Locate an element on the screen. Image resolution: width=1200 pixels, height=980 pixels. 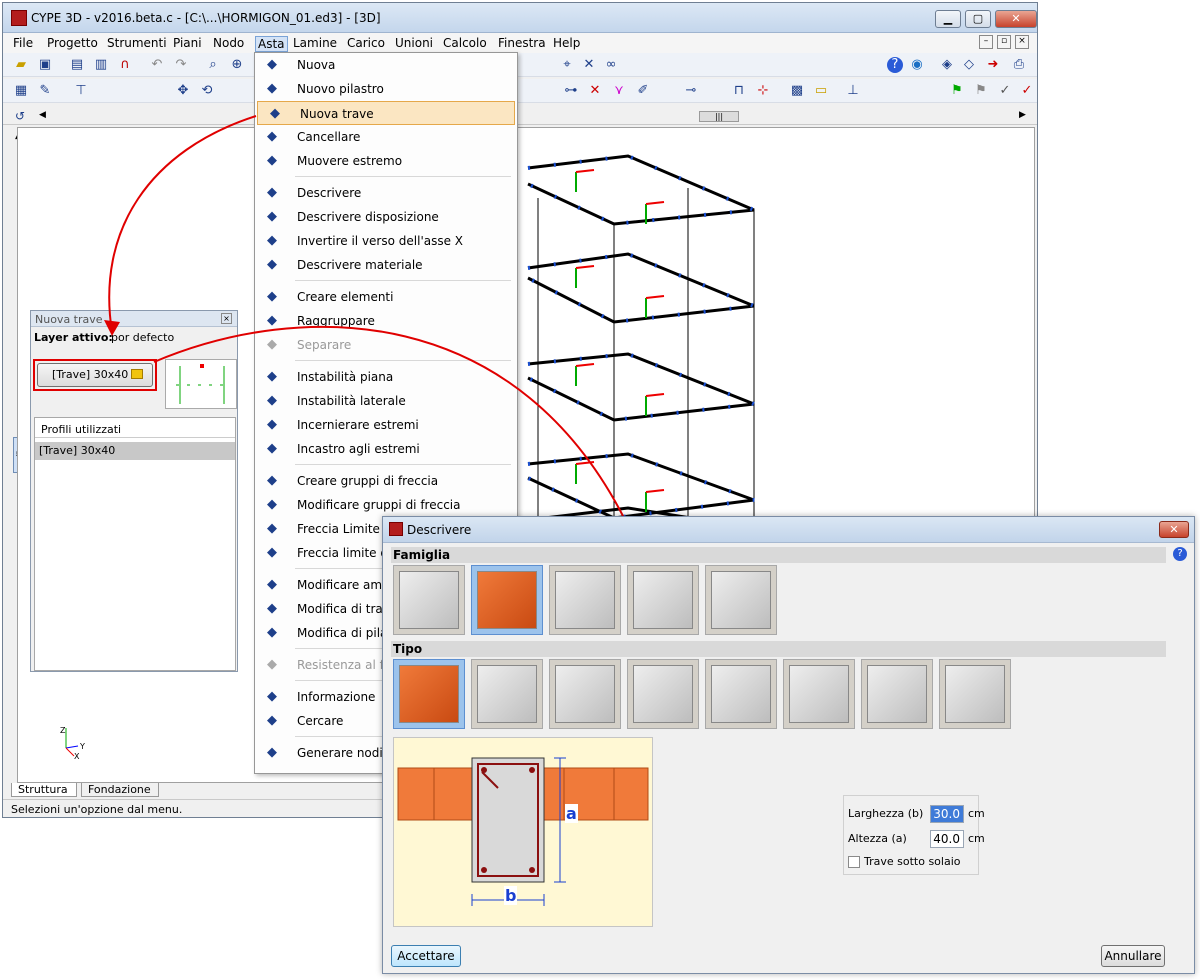
dialog-app-icon is located at coordinates (396, 529).